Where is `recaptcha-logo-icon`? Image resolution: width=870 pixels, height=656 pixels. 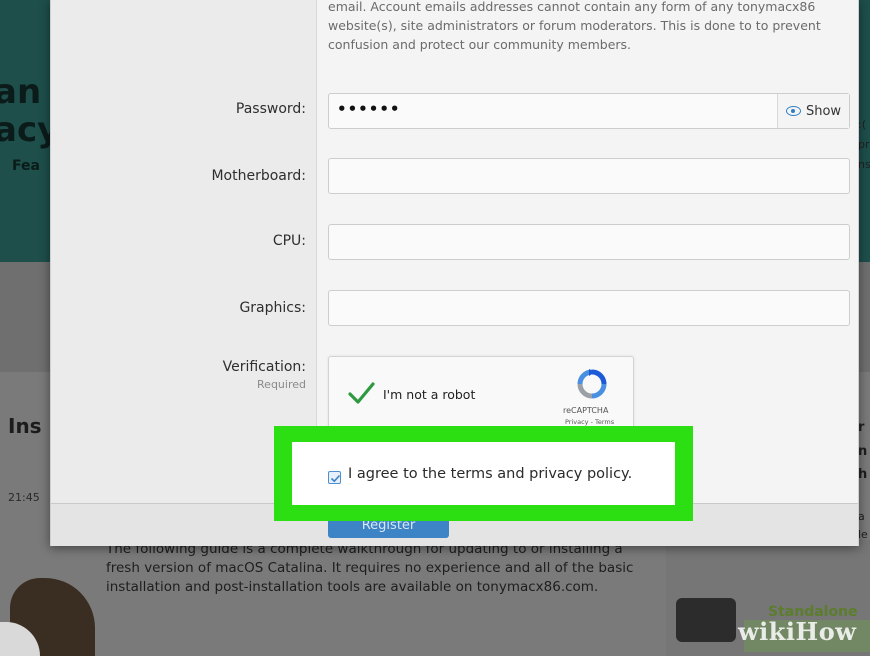
recaptcha-logo-icon is located at coordinates (592, 384).